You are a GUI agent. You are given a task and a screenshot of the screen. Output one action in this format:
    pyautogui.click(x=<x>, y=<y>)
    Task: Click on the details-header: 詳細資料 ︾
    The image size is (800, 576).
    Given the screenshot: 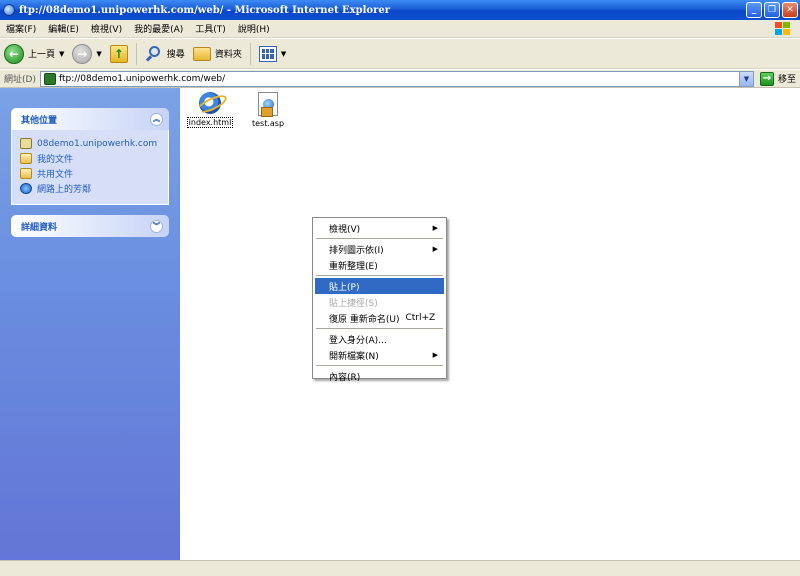 What is the action you would take?
    pyautogui.click(x=90, y=226)
    